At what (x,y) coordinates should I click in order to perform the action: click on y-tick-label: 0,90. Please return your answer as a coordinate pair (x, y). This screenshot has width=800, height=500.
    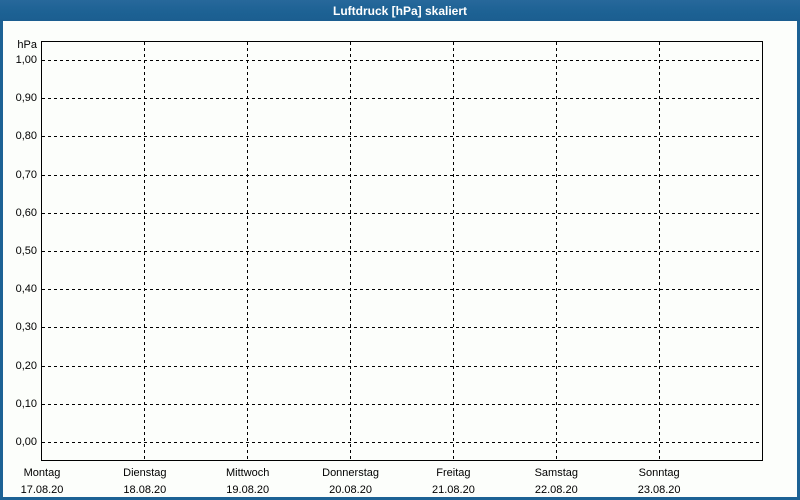
    Looking at the image, I should click on (26, 98).